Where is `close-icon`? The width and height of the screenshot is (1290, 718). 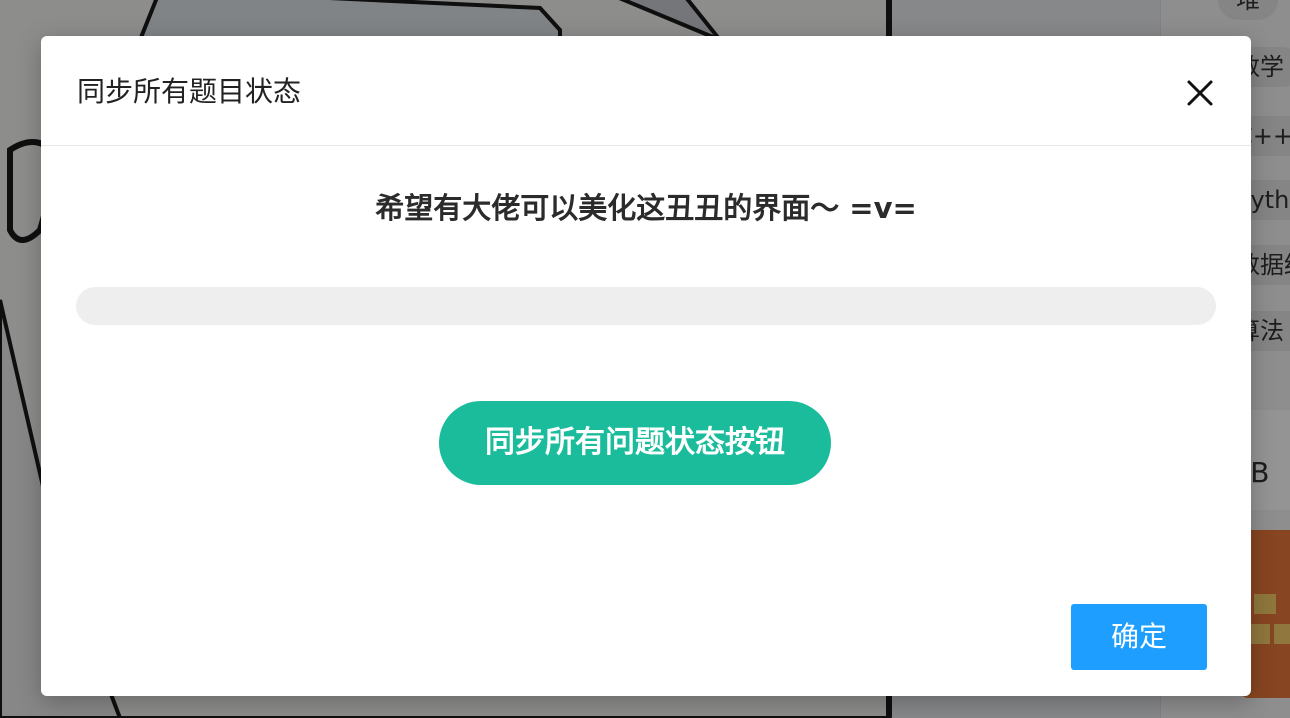
close-icon is located at coordinates (1200, 93).